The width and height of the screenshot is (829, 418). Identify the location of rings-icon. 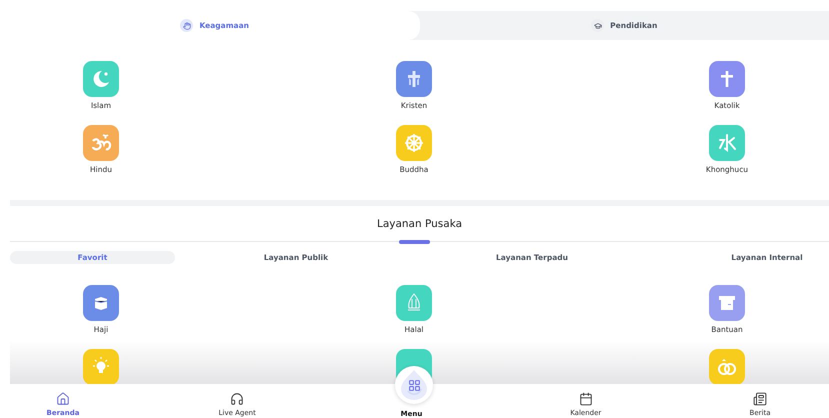
(727, 367).